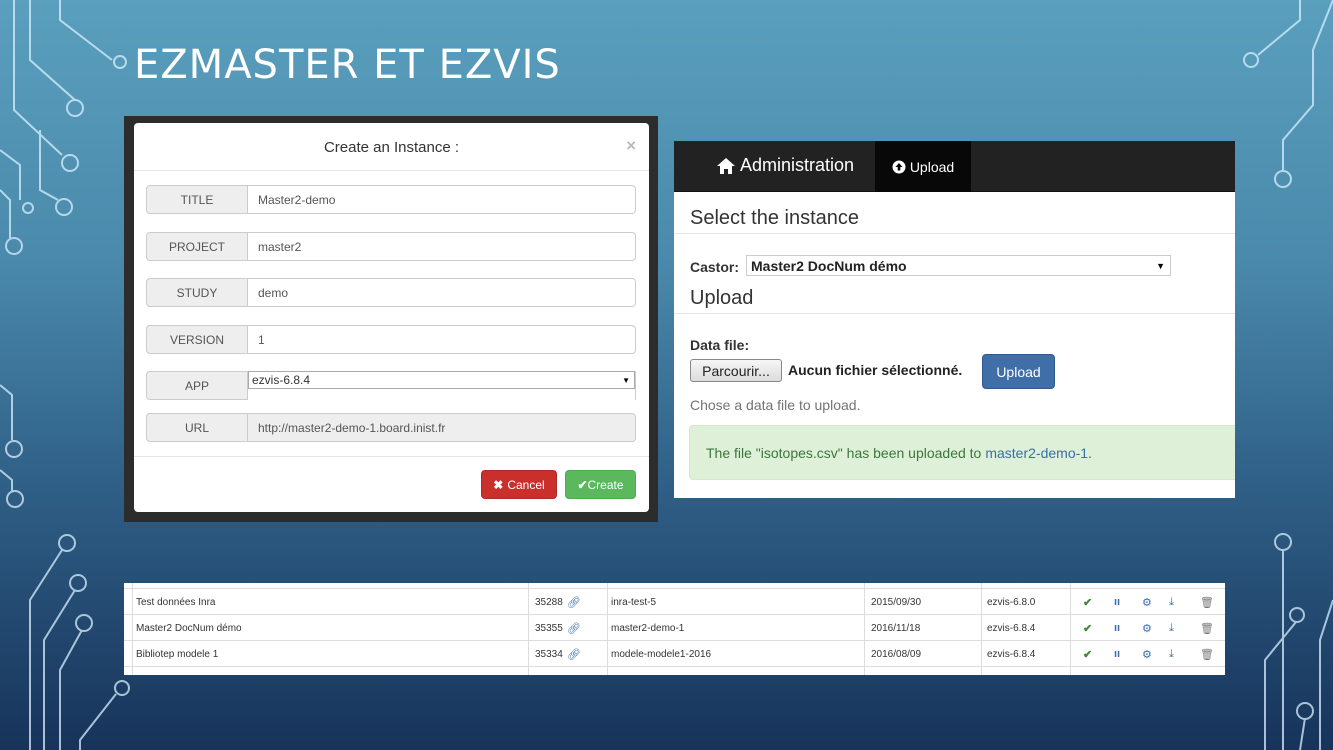 The height and width of the screenshot is (750, 1333). What do you see at coordinates (726, 165) in the screenshot?
I see `home-icon` at bounding box center [726, 165].